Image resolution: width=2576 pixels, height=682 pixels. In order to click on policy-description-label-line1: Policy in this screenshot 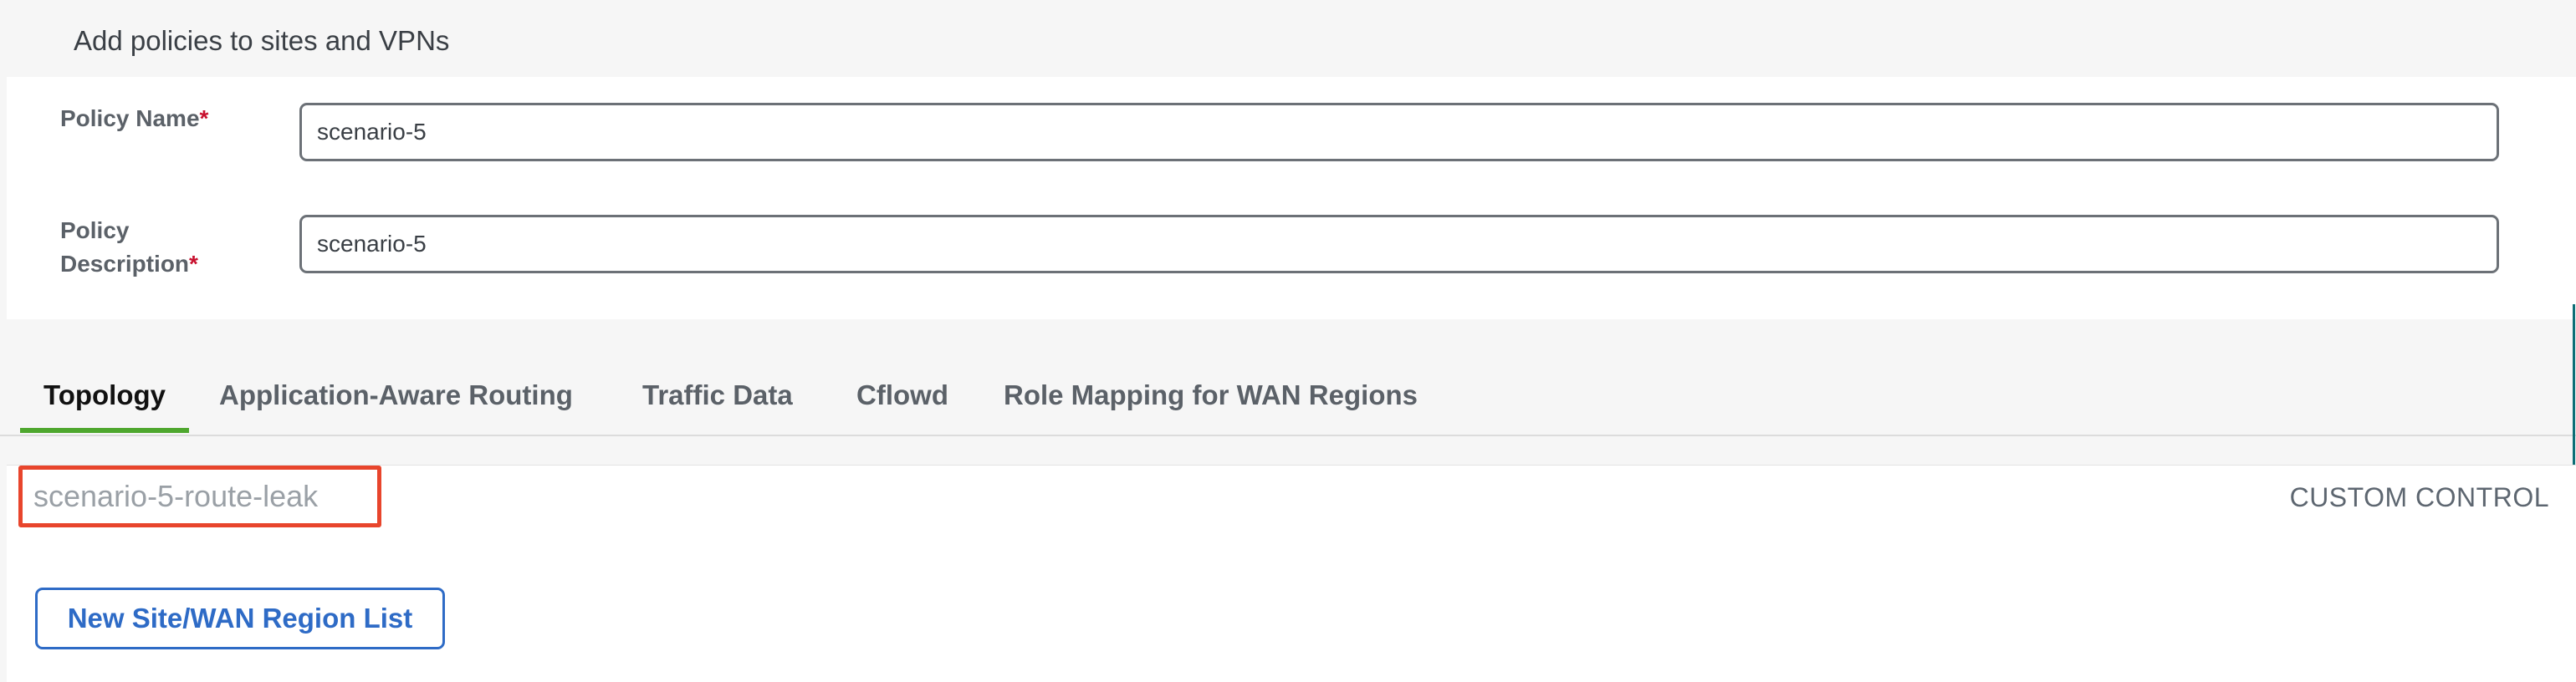, I will do `click(95, 230)`.